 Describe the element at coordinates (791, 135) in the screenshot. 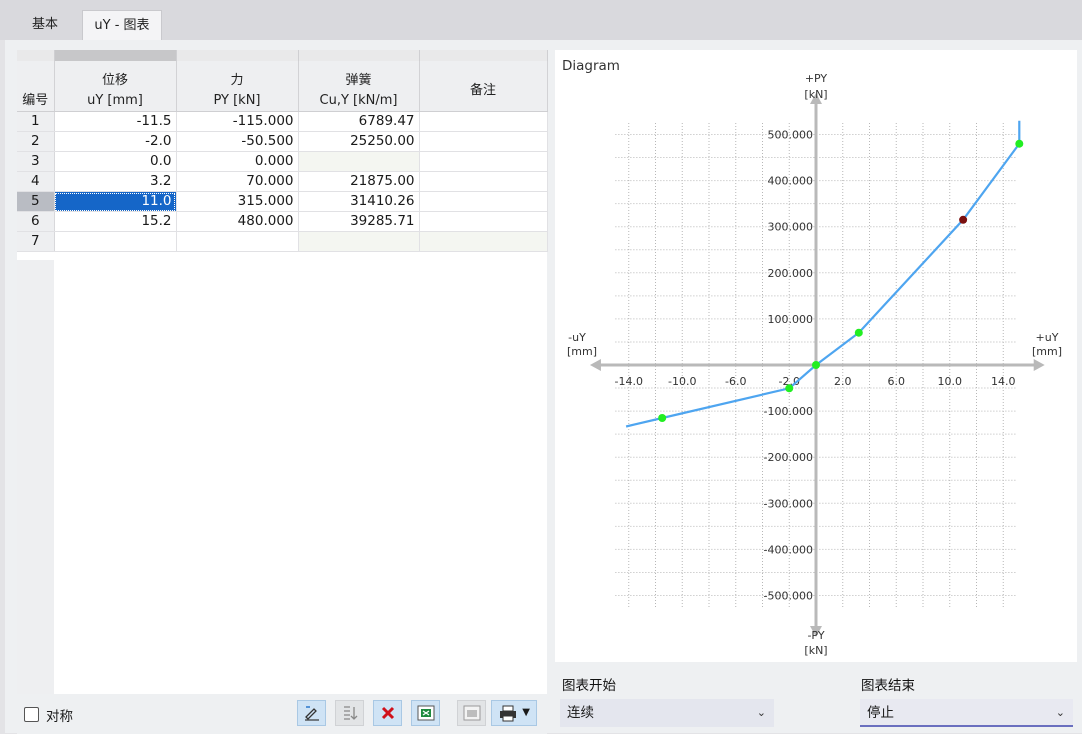

I see `y-tick-label: 500.000` at that location.